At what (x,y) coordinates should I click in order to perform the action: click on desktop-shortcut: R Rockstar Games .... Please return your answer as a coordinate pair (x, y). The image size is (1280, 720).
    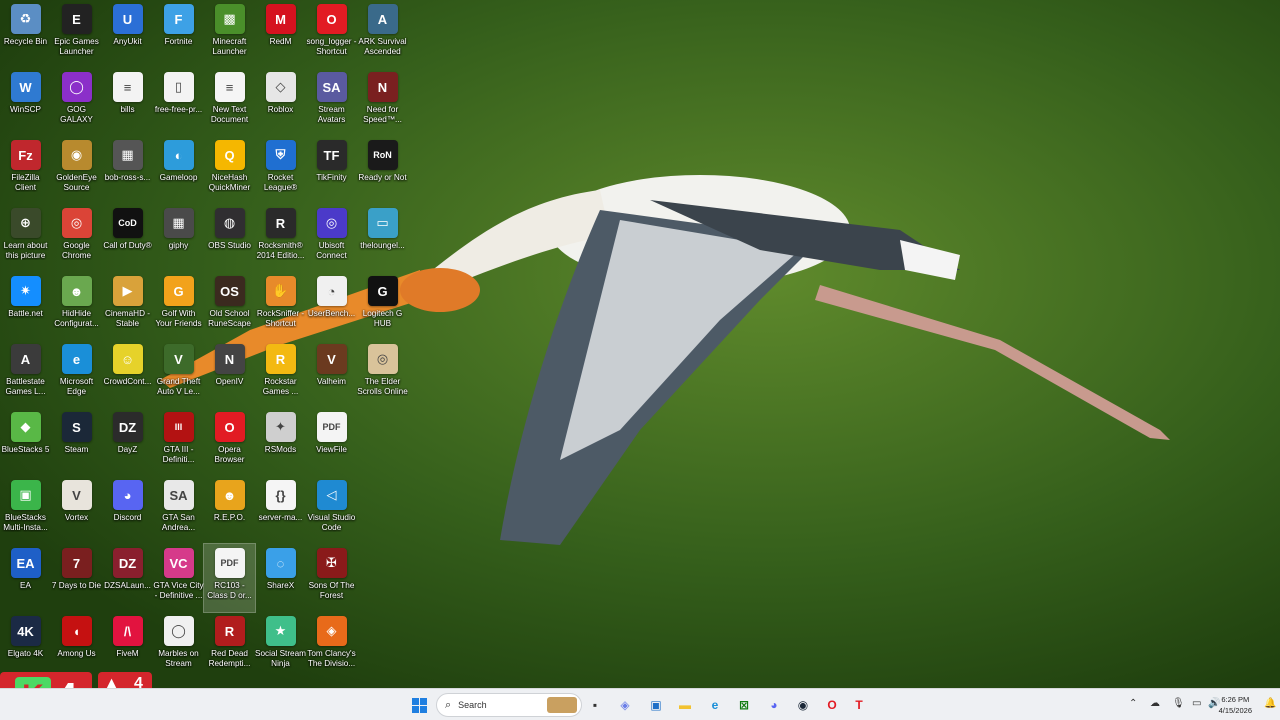
    Looking at the image, I should click on (280, 374).